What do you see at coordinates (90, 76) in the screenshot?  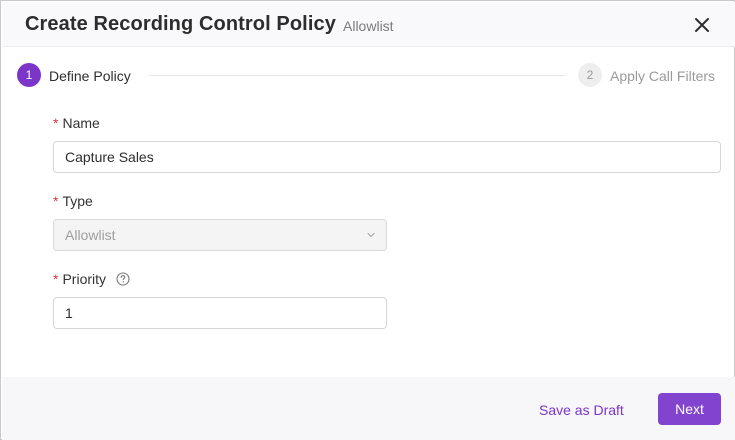 I see `step-1-label: Define Policy` at bounding box center [90, 76].